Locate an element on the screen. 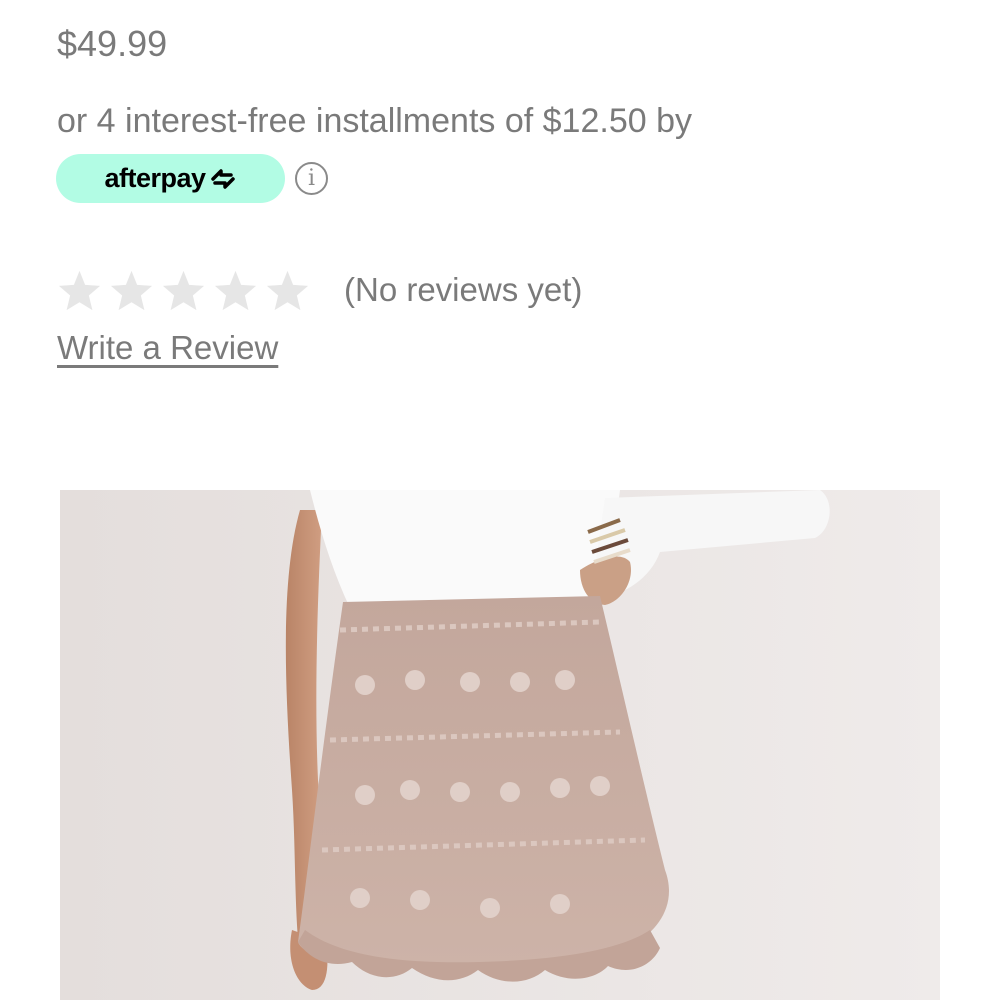  star-rating is located at coordinates (183, 290).